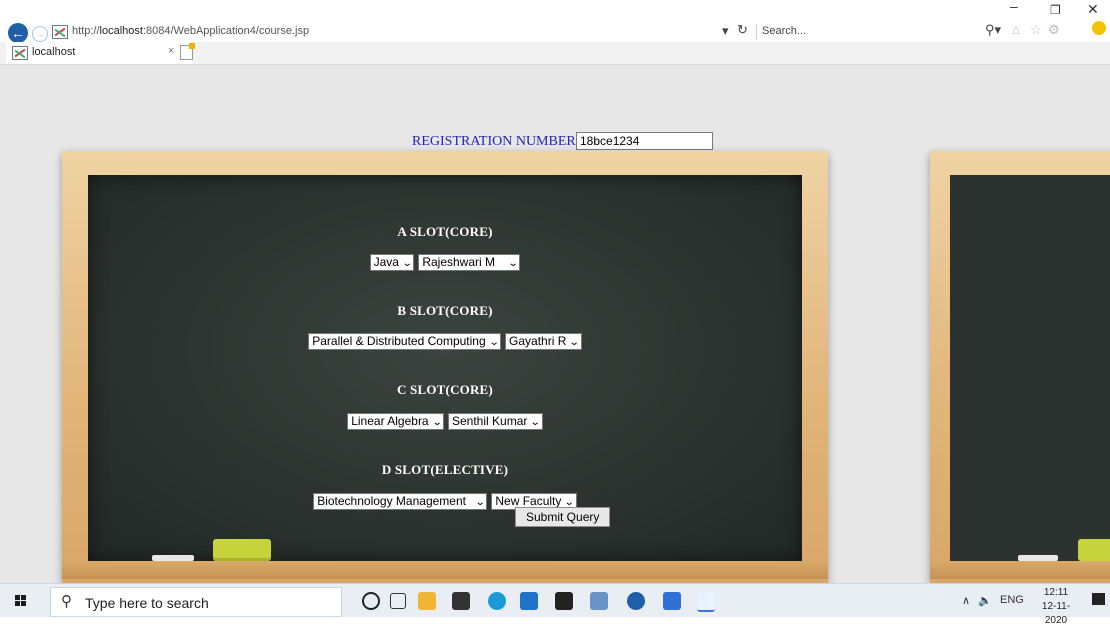  I want to click on tray-chevron-up-icon: ∧, so click(966, 600).